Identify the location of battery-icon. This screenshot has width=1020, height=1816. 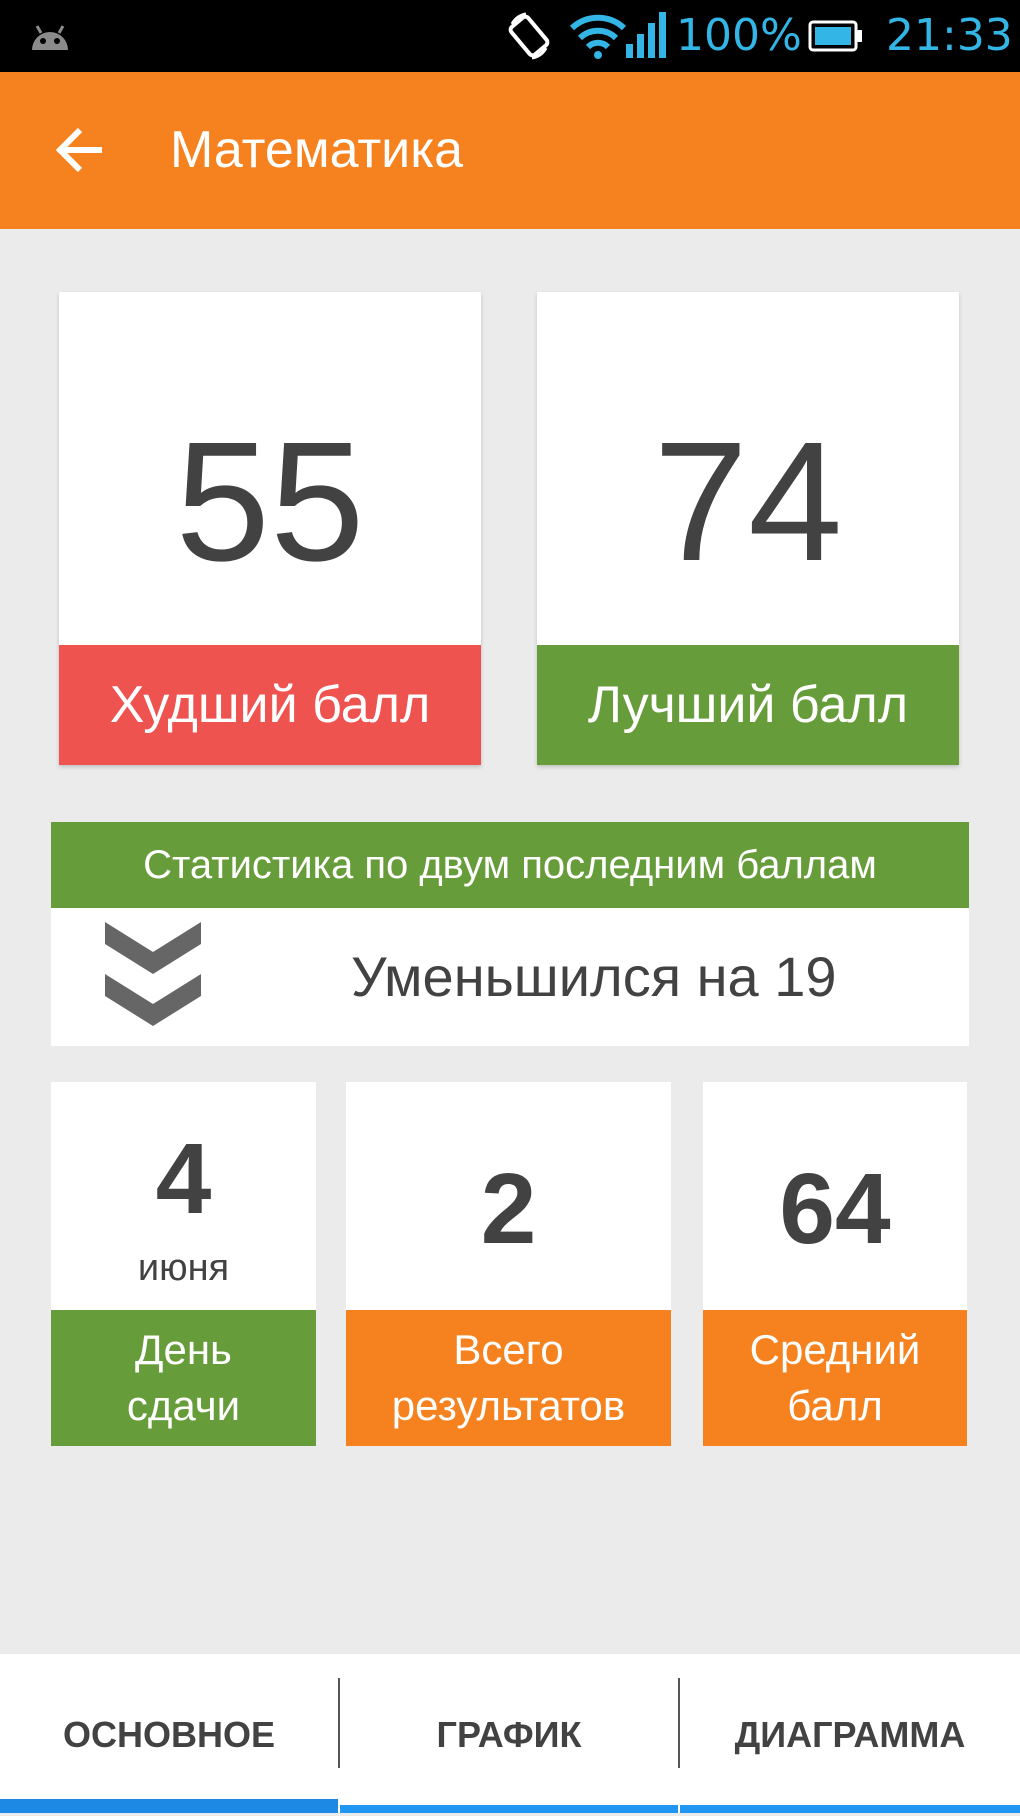
(835, 36).